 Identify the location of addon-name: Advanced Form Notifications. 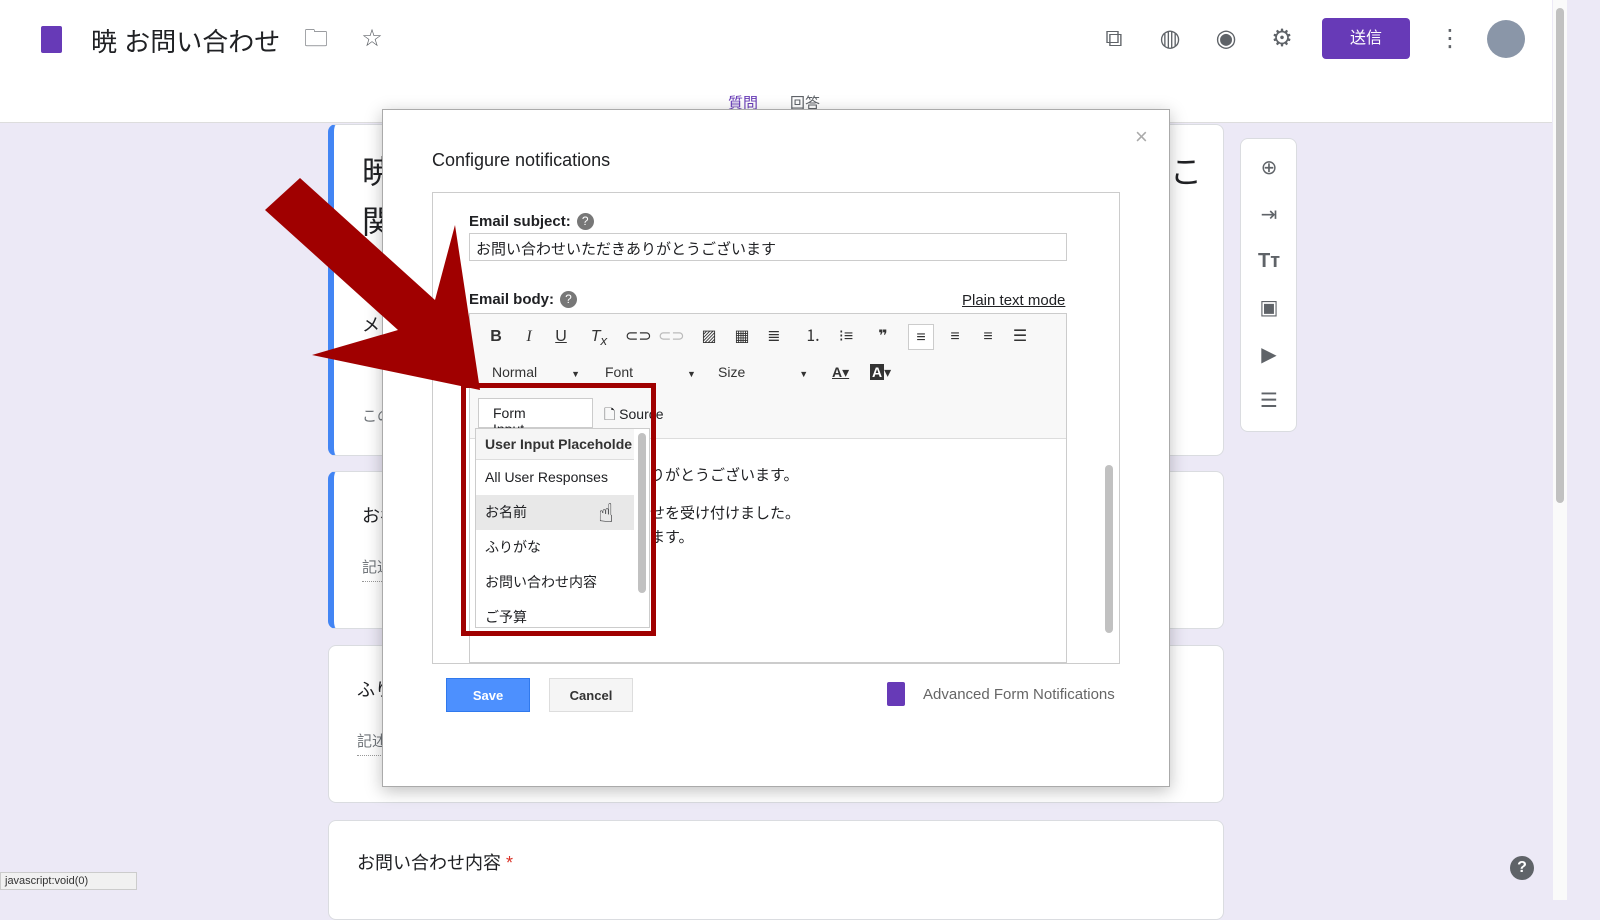
(1019, 694).